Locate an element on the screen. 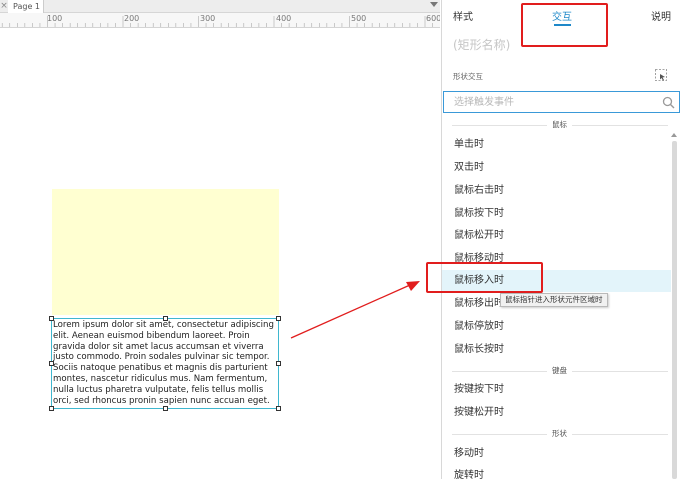  section-label: 形状交互 is located at coordinates (468, 76).